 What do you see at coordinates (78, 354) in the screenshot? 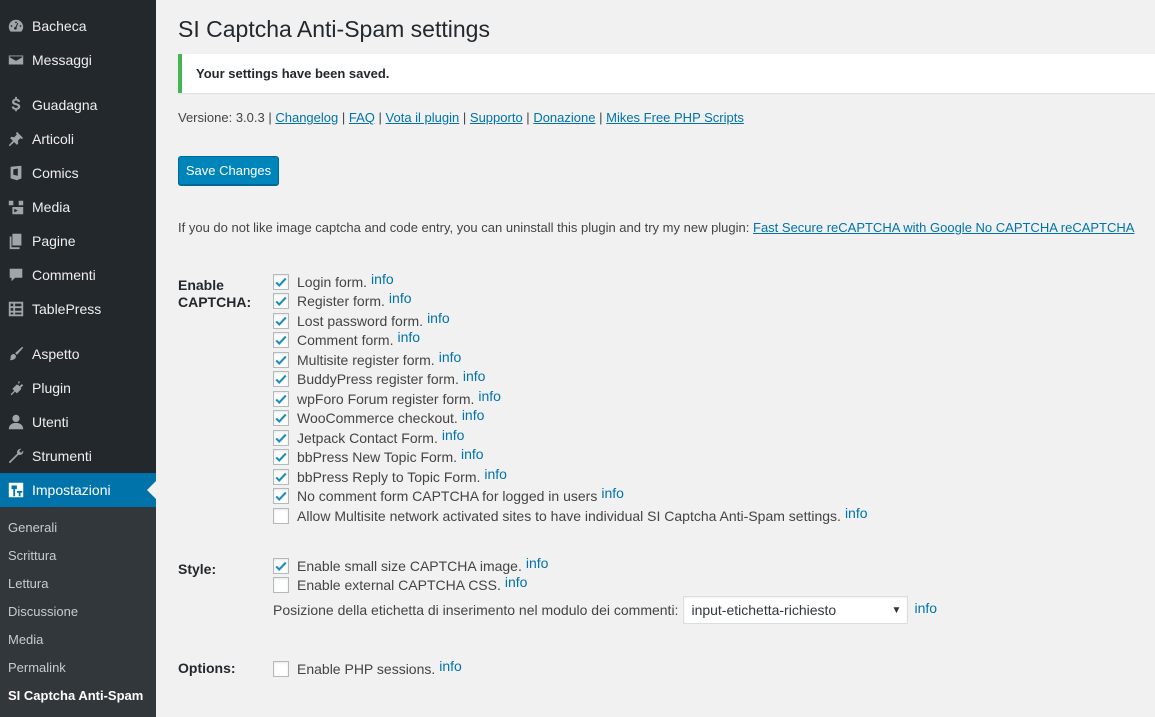
I see `menu-item-aspetto: Aspetto` at bounding box center [78, 354].